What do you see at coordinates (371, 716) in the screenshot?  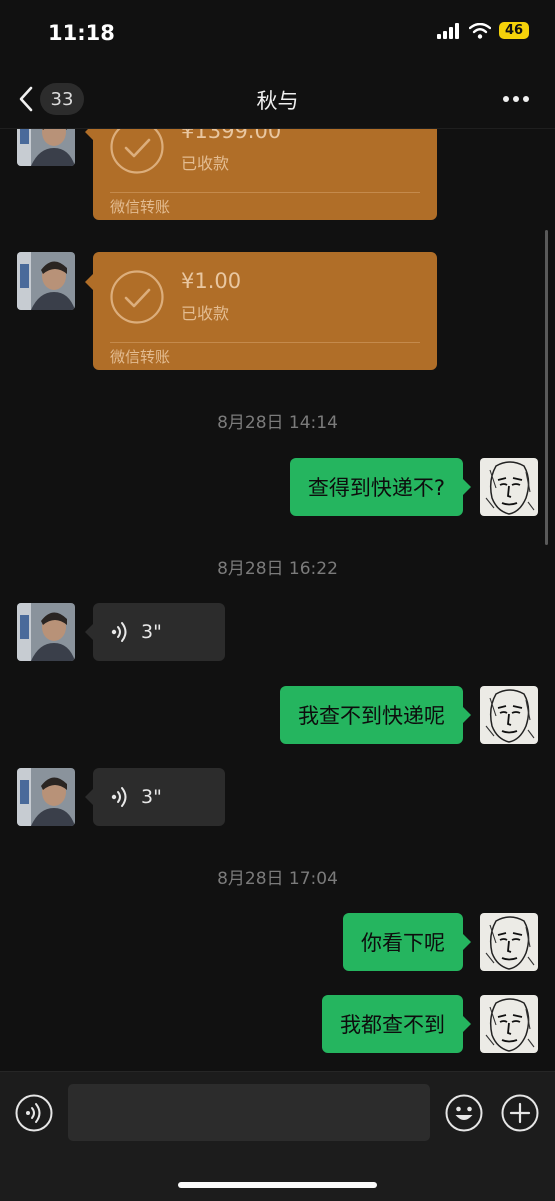 I see `message-text: 我查不到快递呢` at bounding box center [371, 716].